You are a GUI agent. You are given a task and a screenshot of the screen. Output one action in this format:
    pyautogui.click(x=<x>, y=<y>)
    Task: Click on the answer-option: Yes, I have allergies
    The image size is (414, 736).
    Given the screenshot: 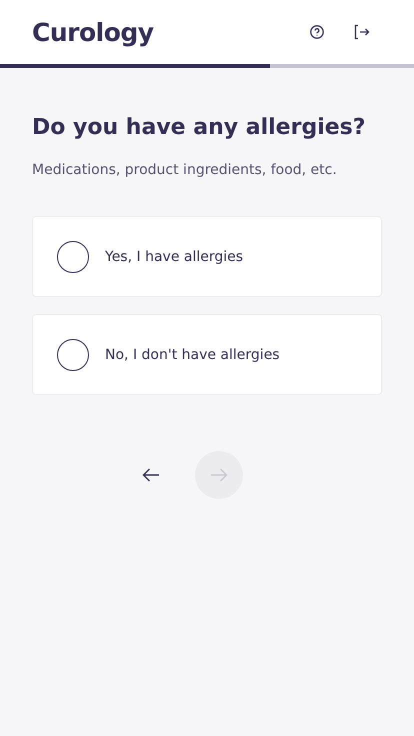 What is the action you would take?
    pyautogui.click(x=207, y=256)
    